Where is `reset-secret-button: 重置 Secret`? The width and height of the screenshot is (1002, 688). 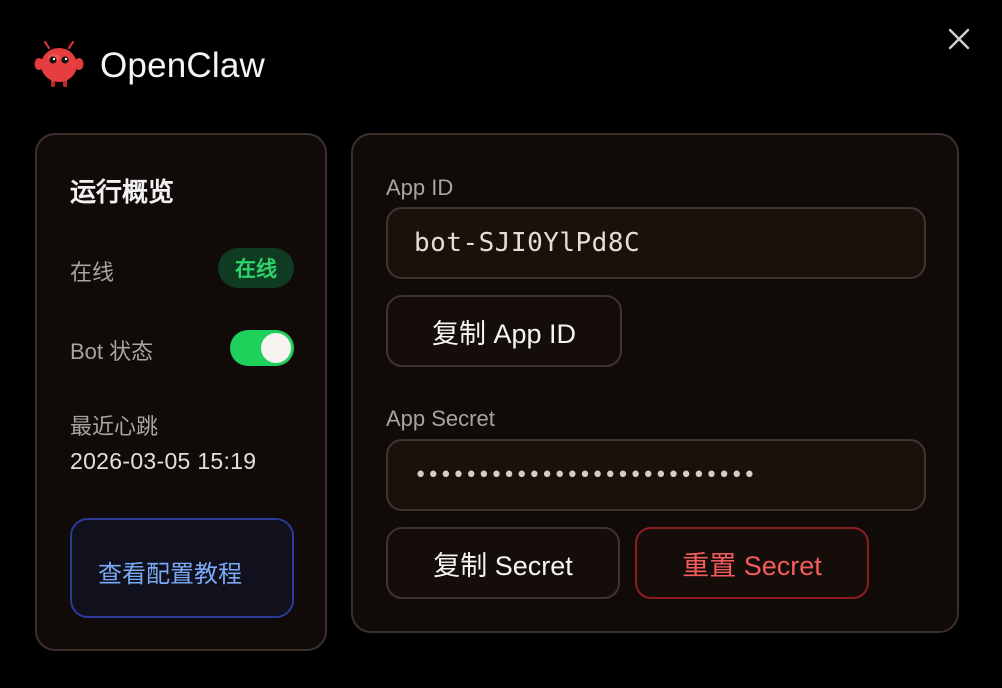
reset-secret-button: 重置 Secret is located at coordinates (752, 563).